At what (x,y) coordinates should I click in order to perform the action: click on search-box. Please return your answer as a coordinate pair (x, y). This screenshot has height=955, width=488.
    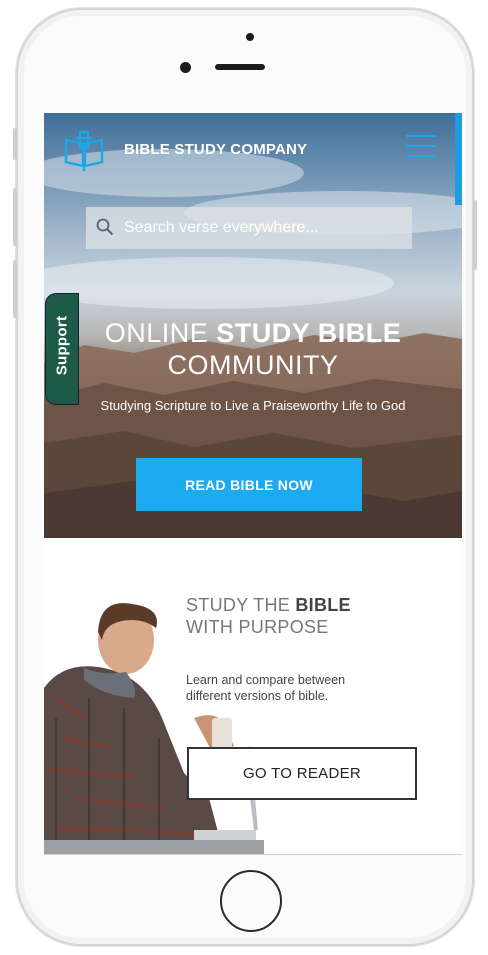
    Looking at the image, I should click on (249, 228).